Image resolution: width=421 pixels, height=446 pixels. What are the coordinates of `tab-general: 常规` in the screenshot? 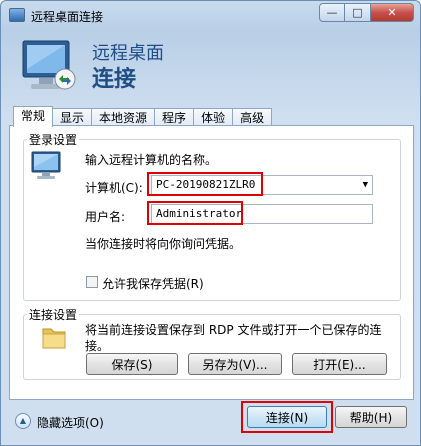 It's located at (33, 116).